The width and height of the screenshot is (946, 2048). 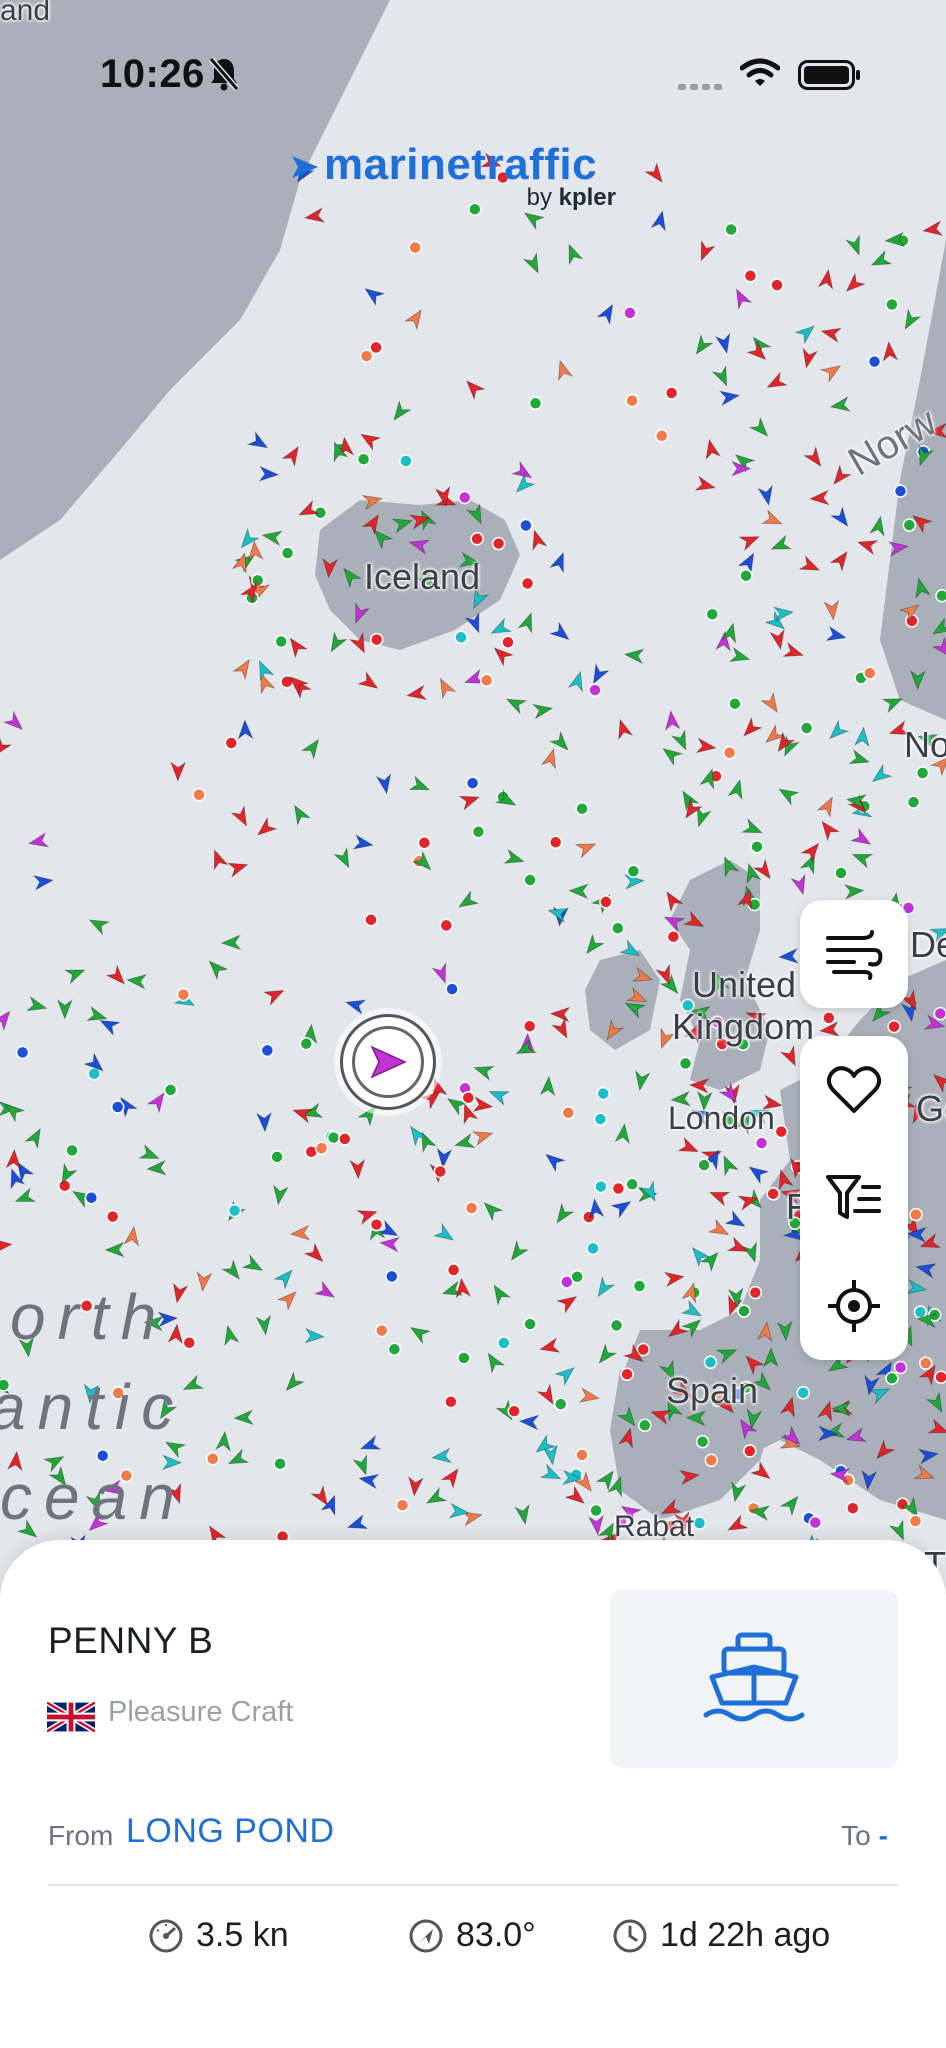 What do you see at coordinates (388, 1062) in the screenshot?
I see `selected-vessel-marker` at bounding box center [388, 1062].